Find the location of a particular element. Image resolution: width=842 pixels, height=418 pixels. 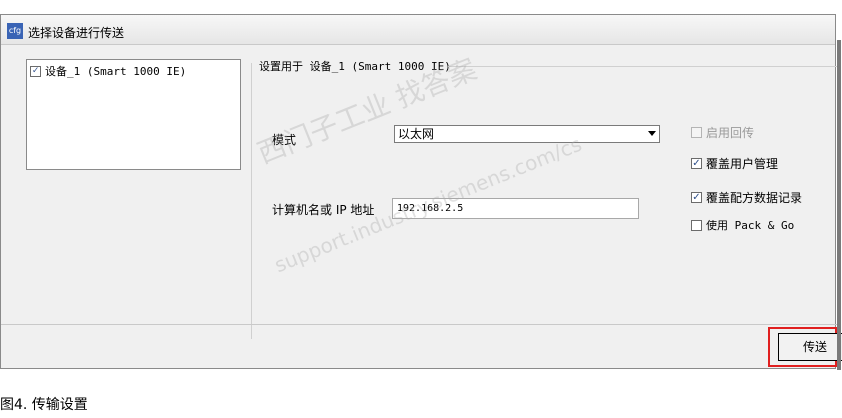

chevron-down-icon is located at coordinates (652, 133).